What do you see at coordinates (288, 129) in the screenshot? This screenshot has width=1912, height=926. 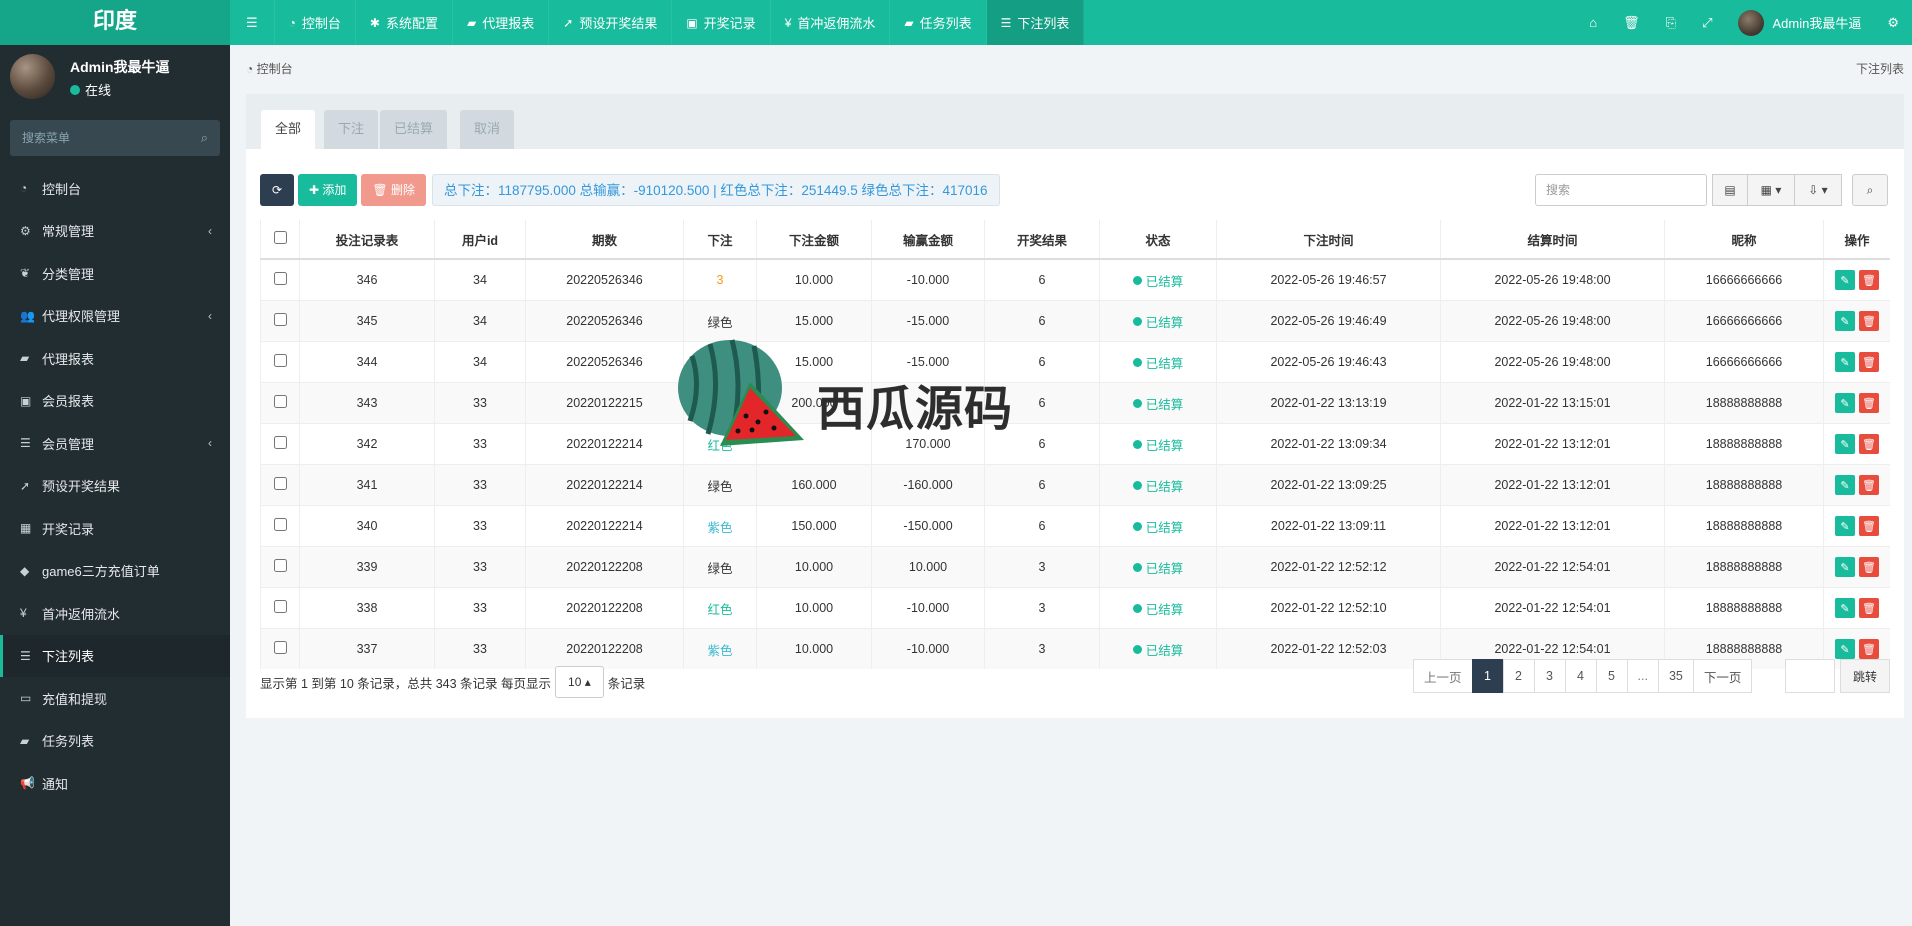 I see `tab-all: 全部` at bounding box center [288, 129].